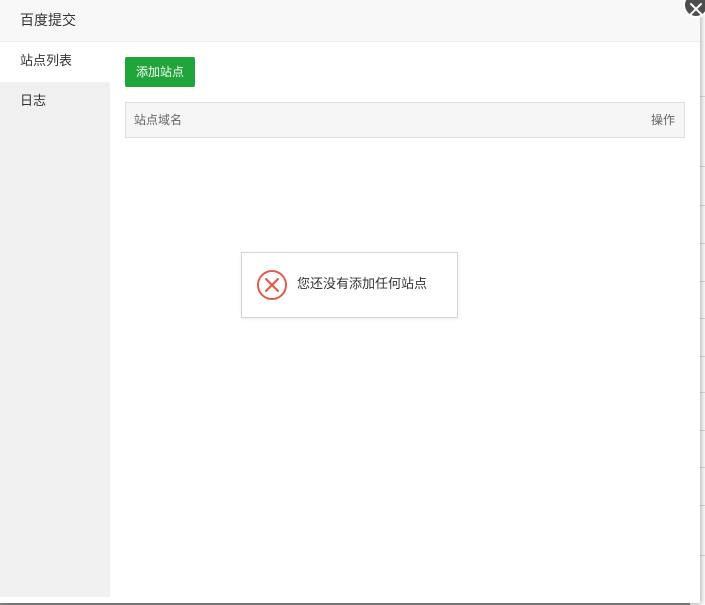 This screenshot has width=705, height=605. I want to click on table-header: 站点域名 操作, so click(405, 120).